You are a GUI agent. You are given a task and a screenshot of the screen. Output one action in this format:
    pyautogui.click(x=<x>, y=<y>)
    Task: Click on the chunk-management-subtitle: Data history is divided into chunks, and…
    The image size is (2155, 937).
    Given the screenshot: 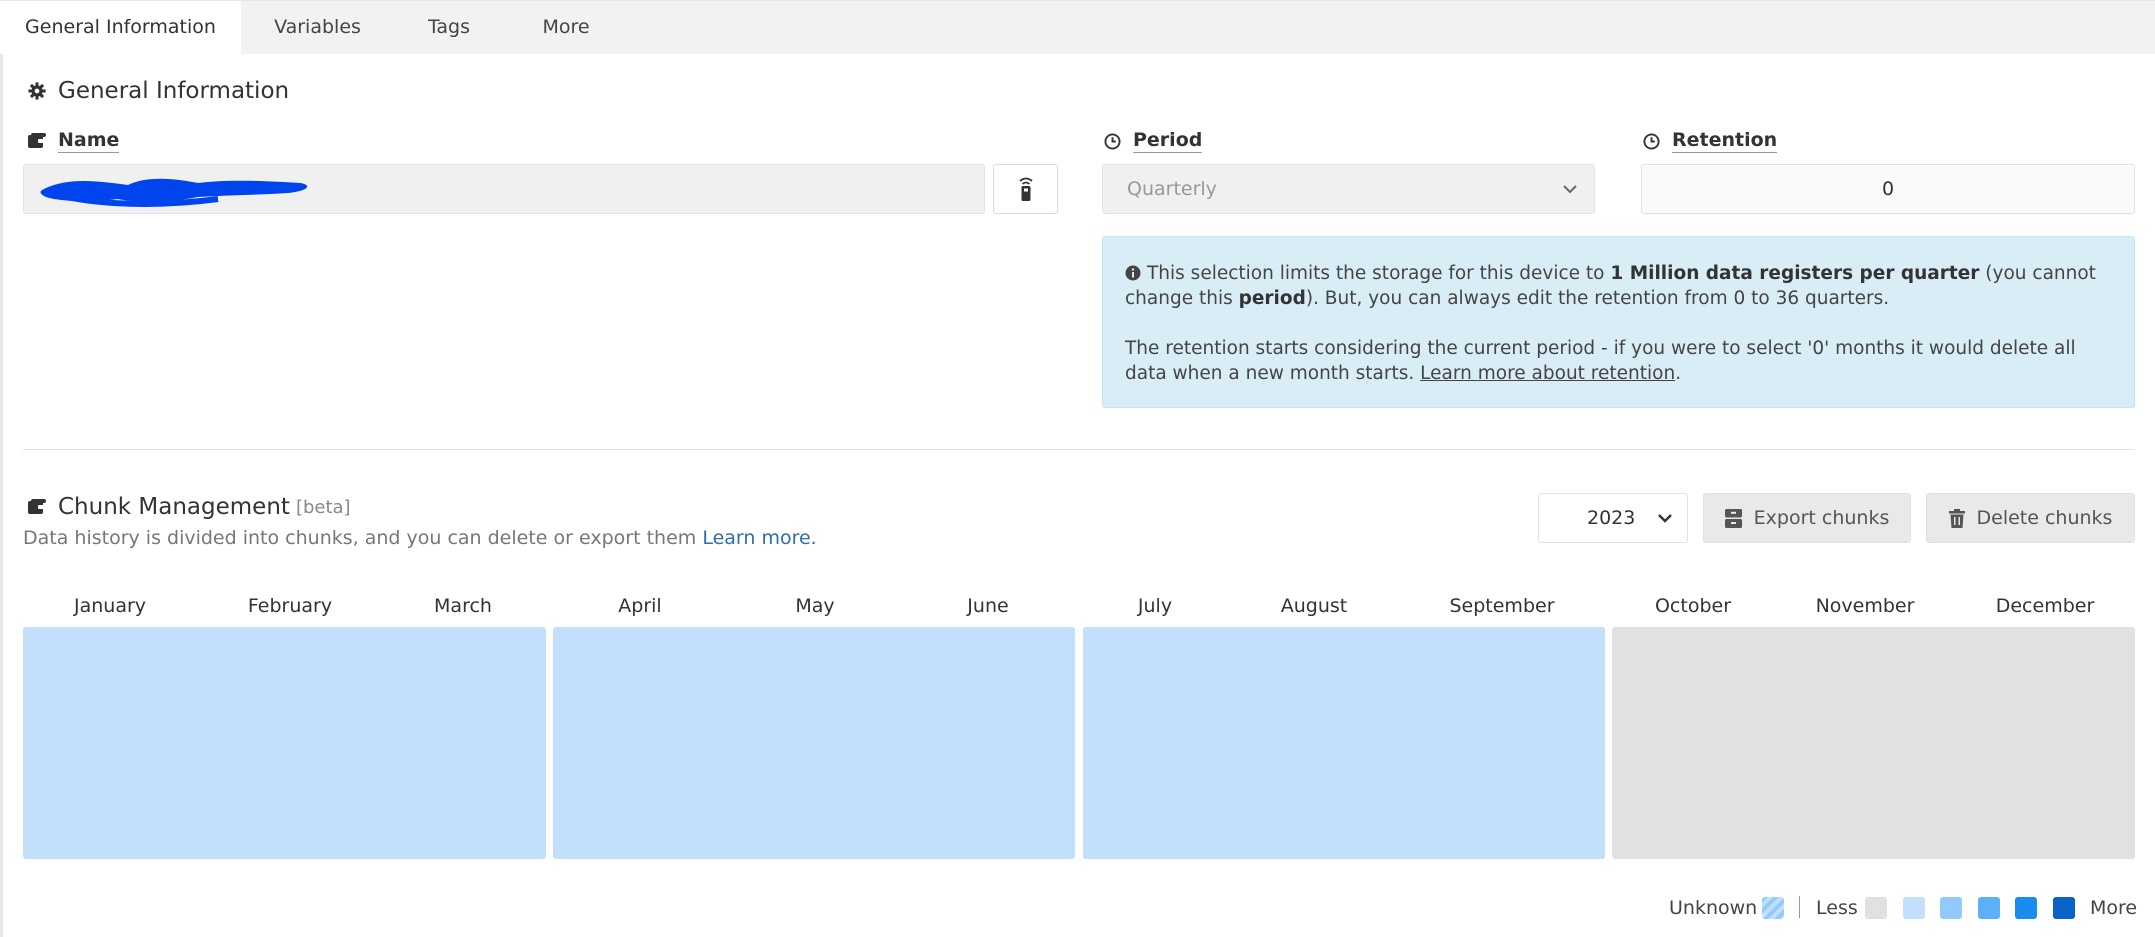 What is the action you would take?
    pyautogui.click(x=420, y=538)
    